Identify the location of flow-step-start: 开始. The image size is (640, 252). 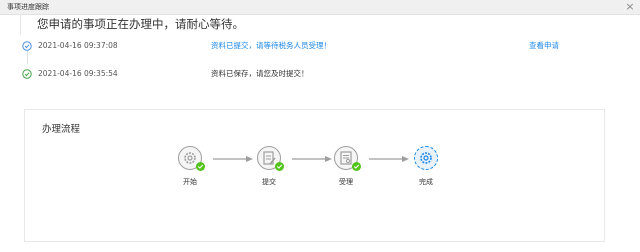
(190, 169).